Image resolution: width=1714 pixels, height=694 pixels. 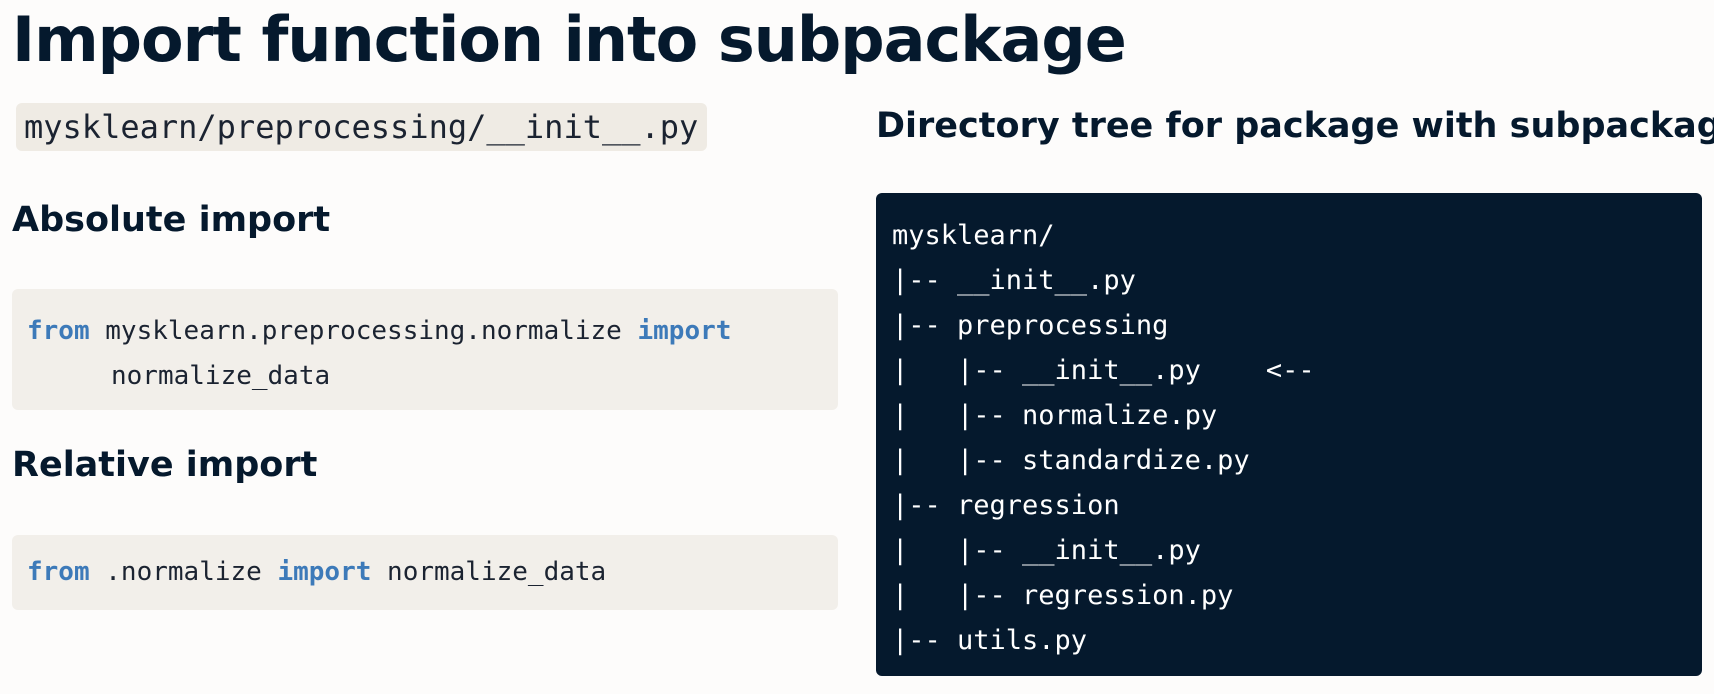 What do you see at coordinates (1063, 595) in the screenshot?
I see `tree-line: | |-- regression.py` at bounding box center [1063, 595].